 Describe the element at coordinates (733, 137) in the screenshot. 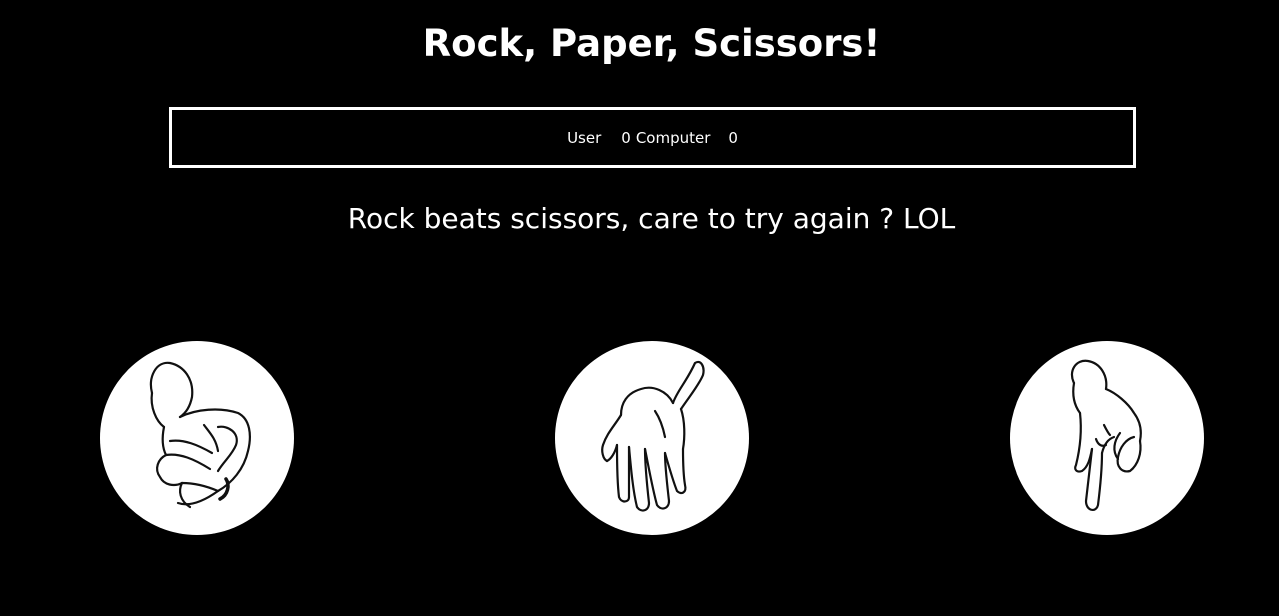

I see `computer-score-value: 0` at that location.